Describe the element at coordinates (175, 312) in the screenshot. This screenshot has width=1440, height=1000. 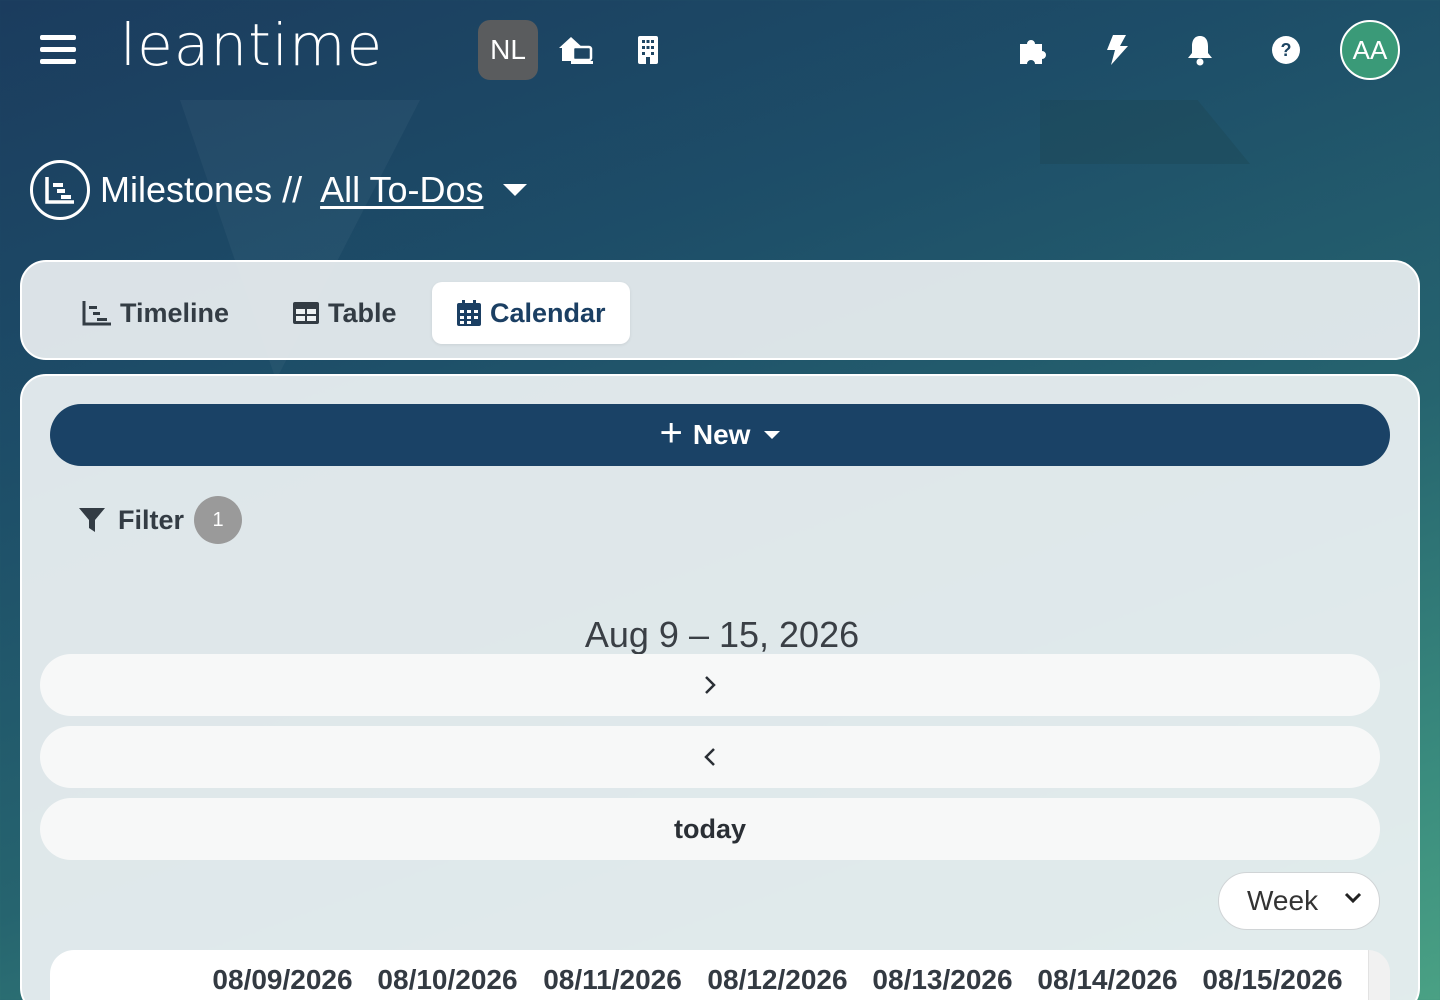
I see `tab-label: Timeline` at that location.